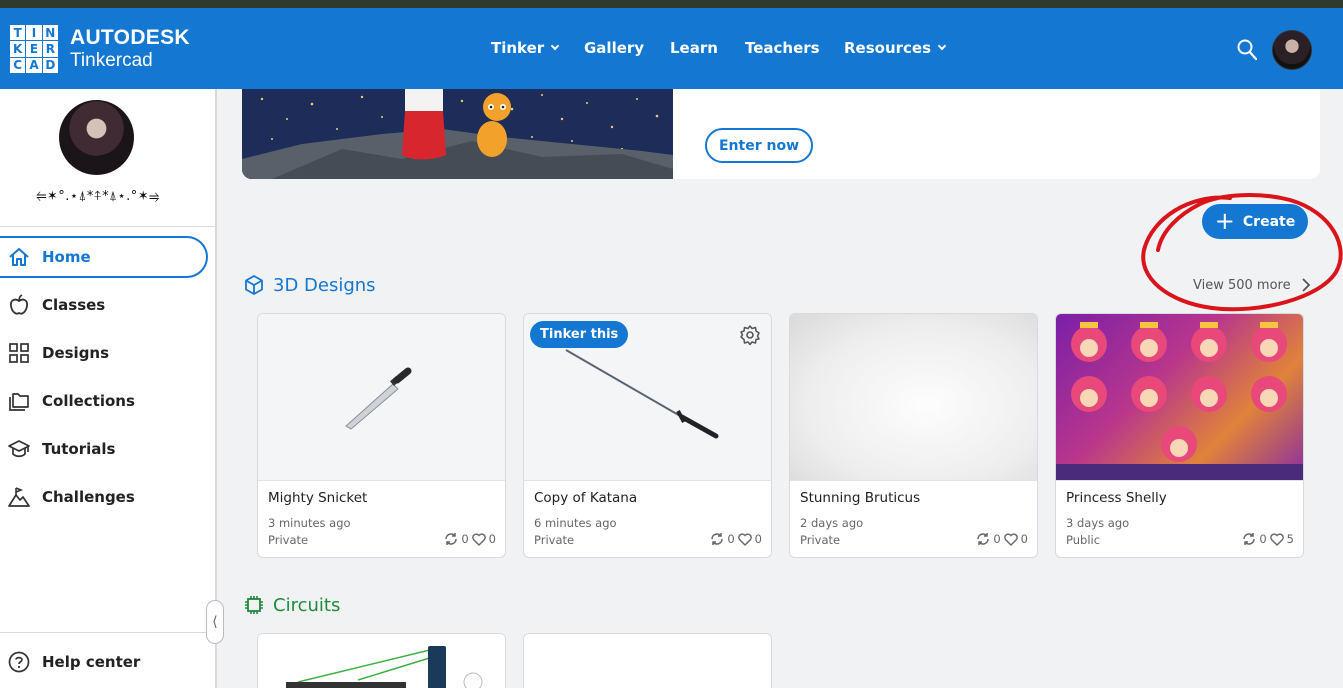 This screenshot has height=688, width=1343. I want to click on collapse-glyph: ⟨, so click(215, 622).